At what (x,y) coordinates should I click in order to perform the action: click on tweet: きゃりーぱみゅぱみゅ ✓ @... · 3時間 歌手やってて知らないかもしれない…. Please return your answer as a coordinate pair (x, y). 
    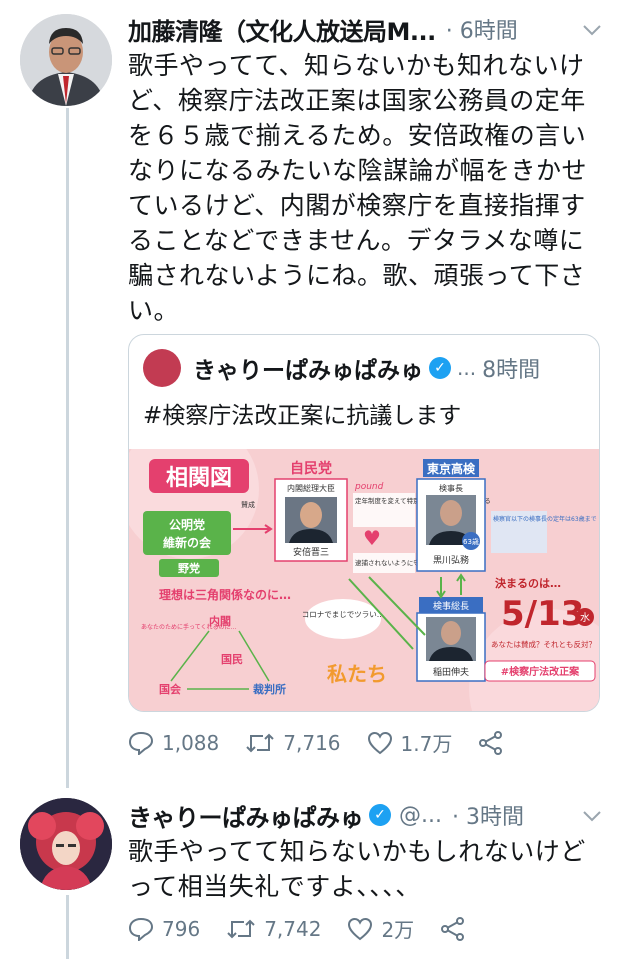
    Looking at the image, I should click on (365, 850).